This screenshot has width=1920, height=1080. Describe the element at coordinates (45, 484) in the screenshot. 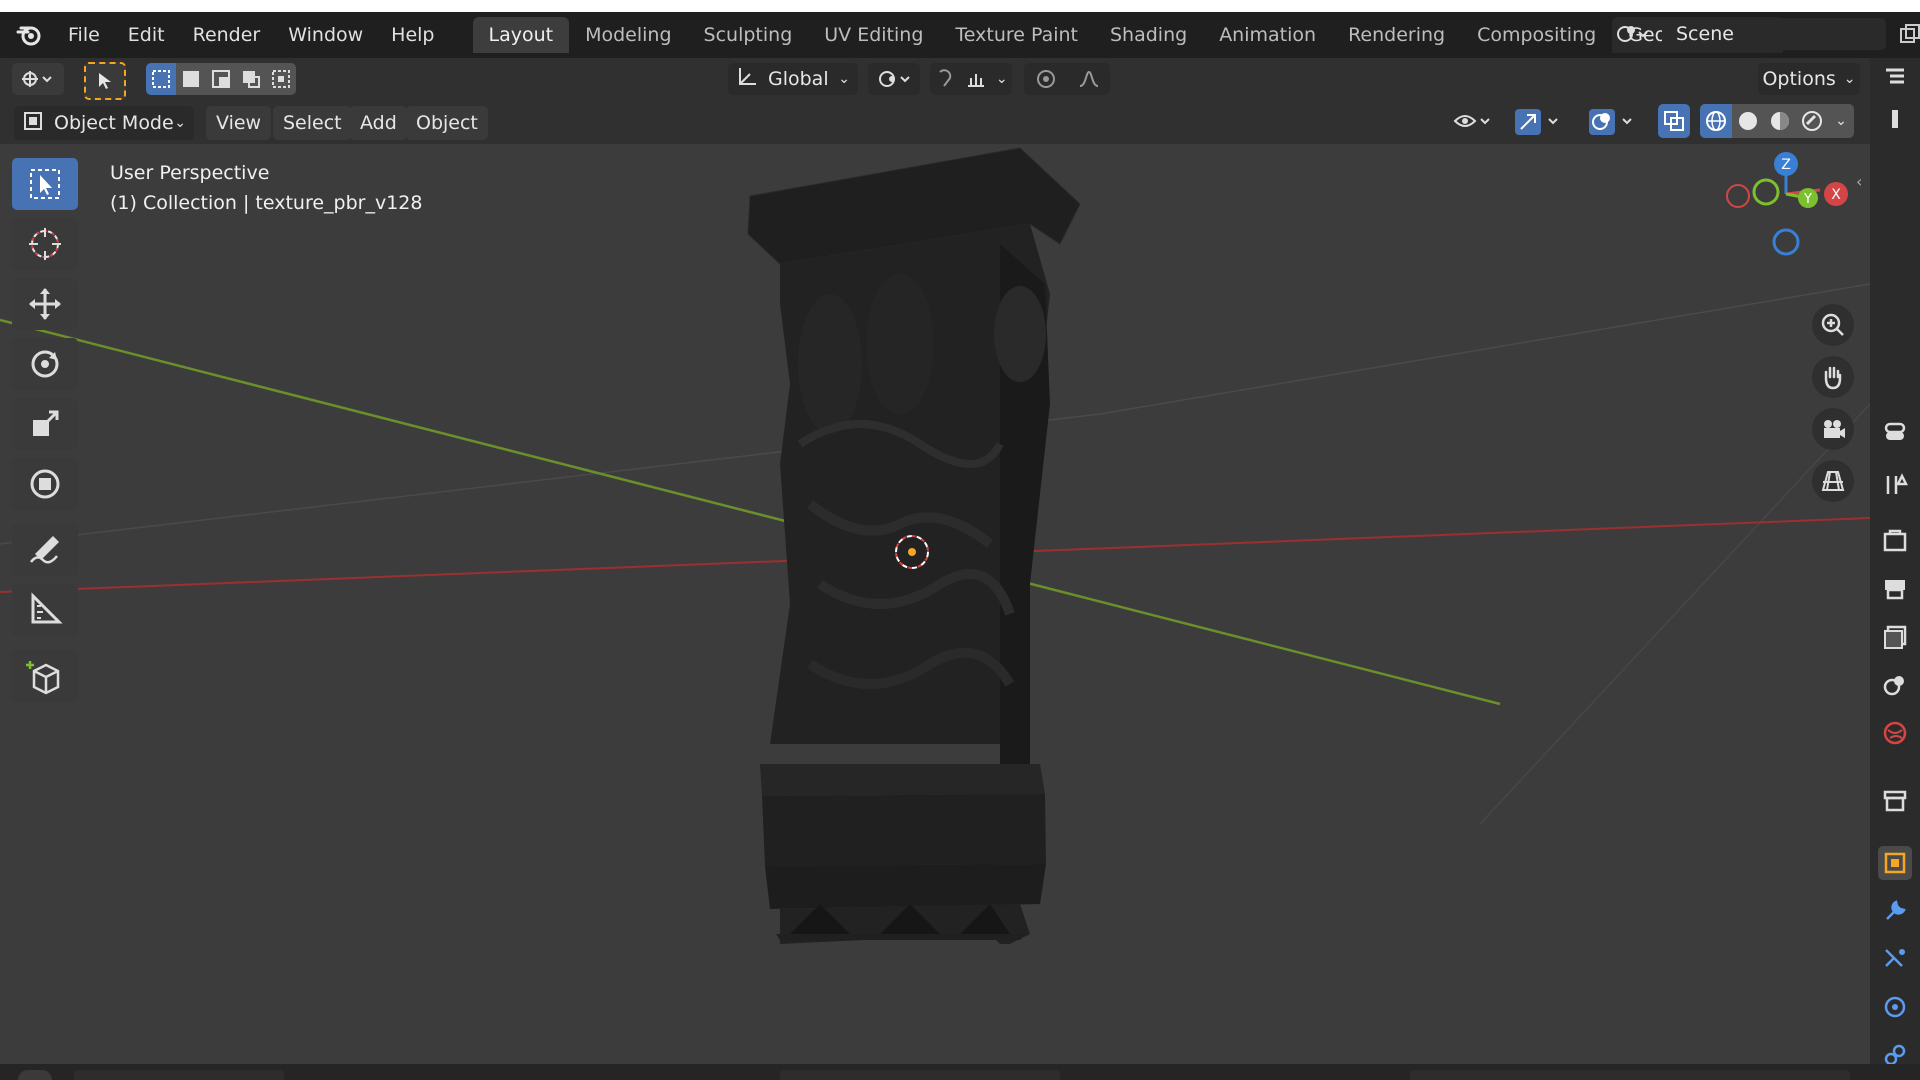

I see `transform-tool` at that location.